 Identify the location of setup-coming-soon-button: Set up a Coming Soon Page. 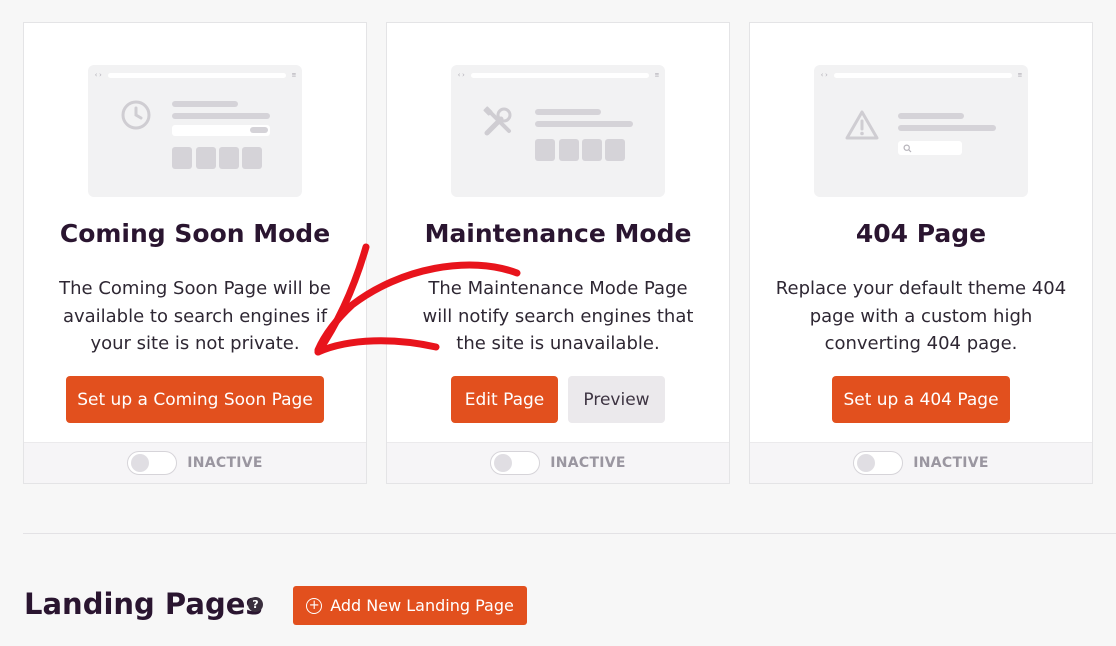
(195, 399).